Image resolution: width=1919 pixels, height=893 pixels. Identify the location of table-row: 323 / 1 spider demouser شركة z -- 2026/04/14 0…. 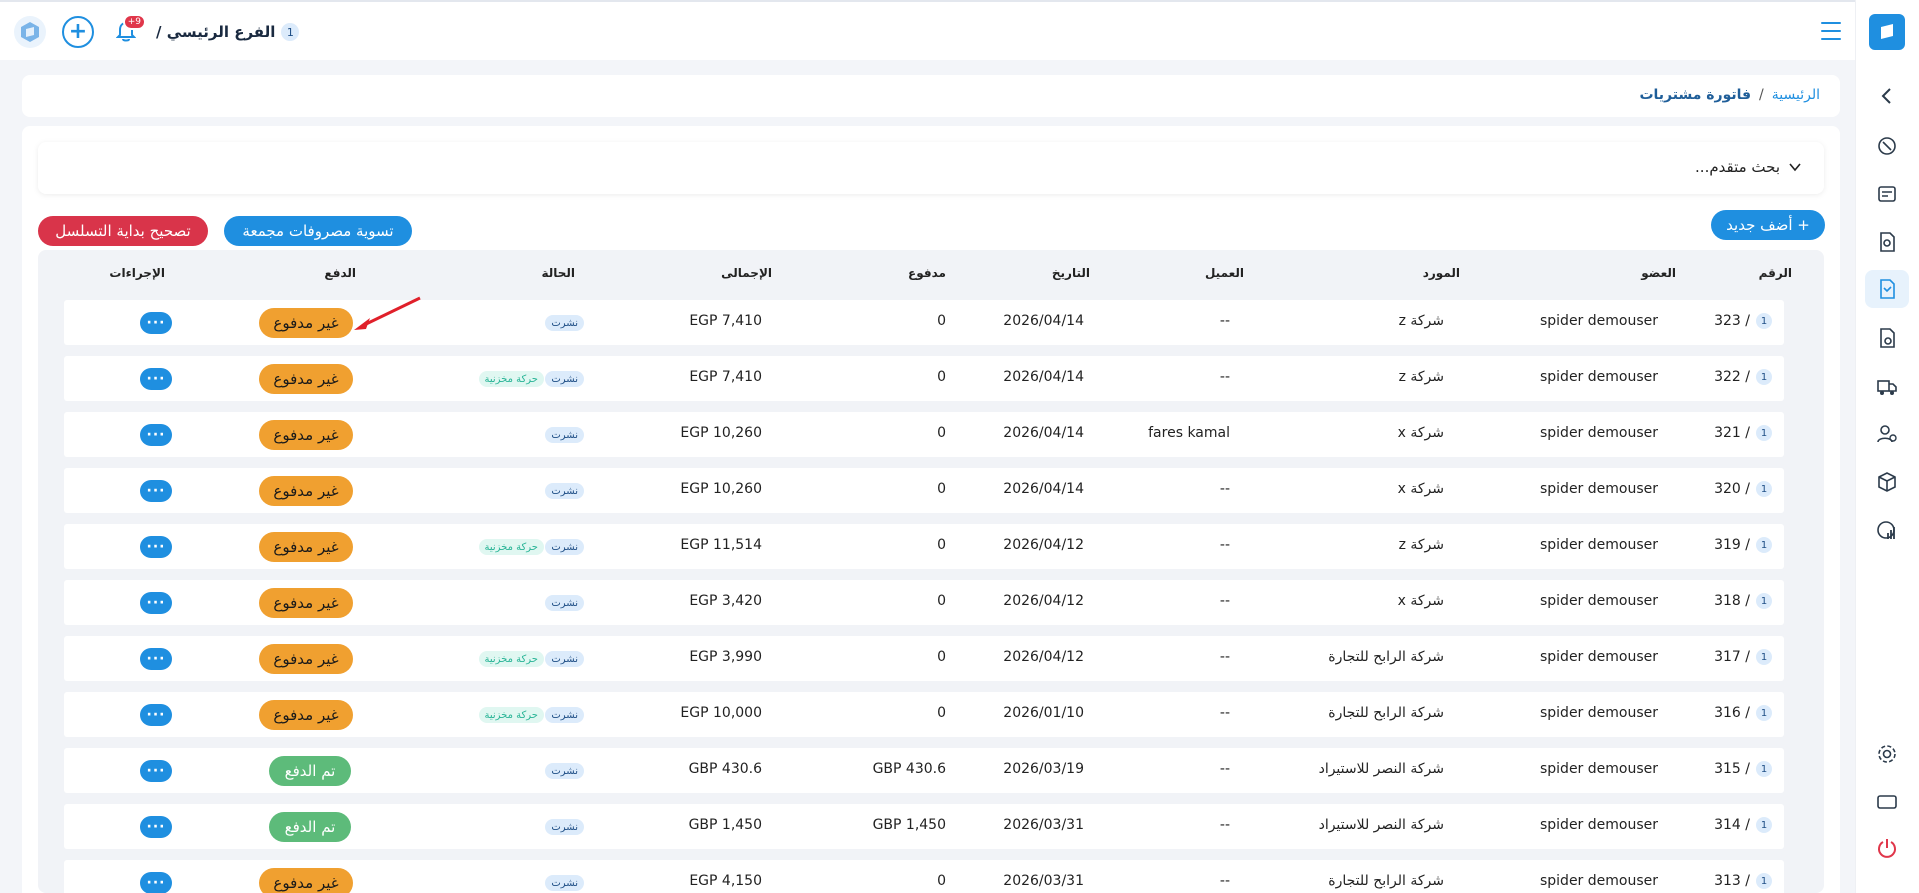
(924, 322).